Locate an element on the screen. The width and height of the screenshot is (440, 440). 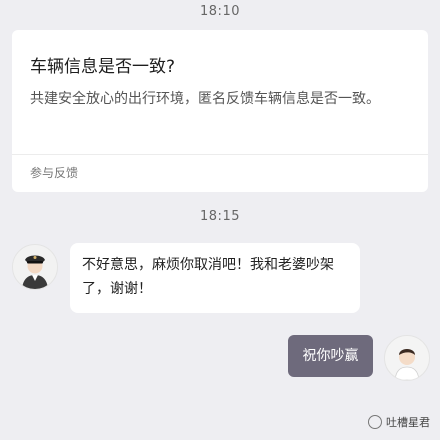
outgoing-message: 祝你吵赢 is located at coordinates (330, 356).